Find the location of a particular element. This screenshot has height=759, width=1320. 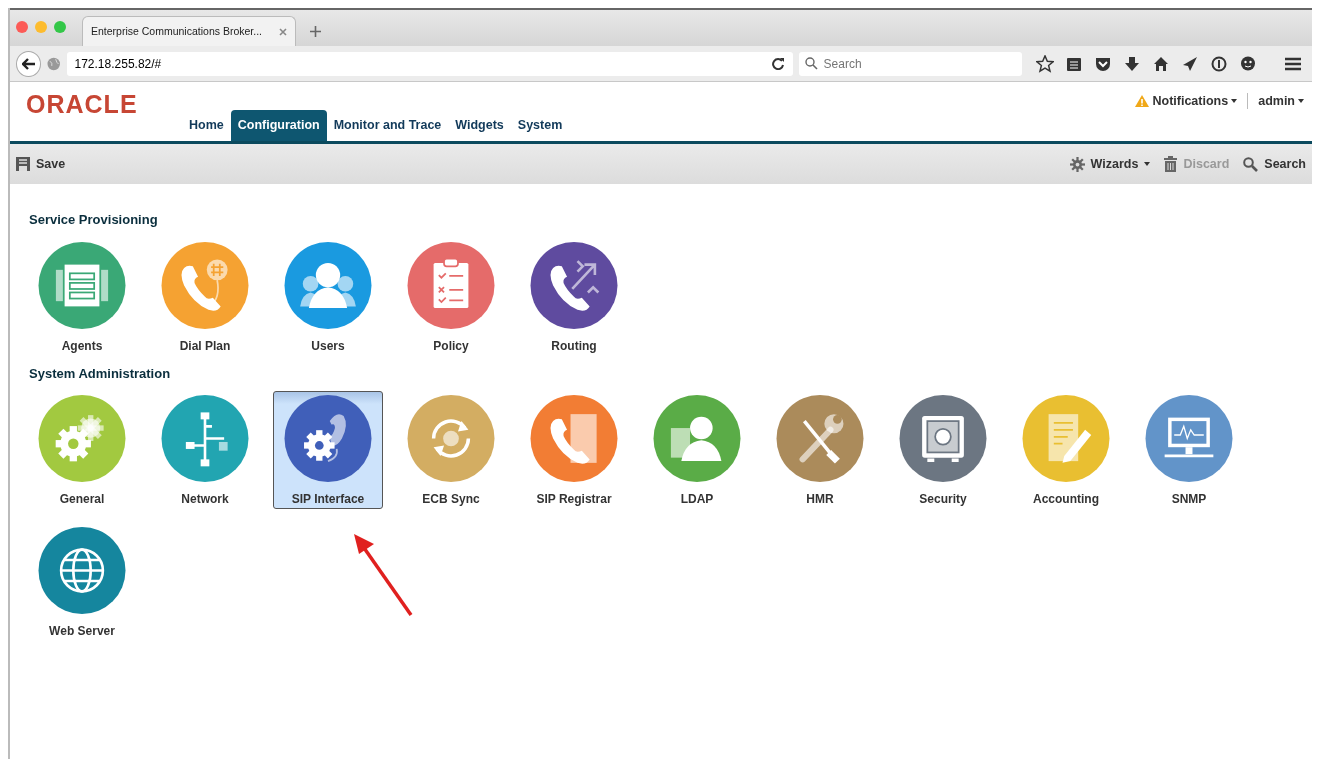

back-button is located at coordinates (29, 63).